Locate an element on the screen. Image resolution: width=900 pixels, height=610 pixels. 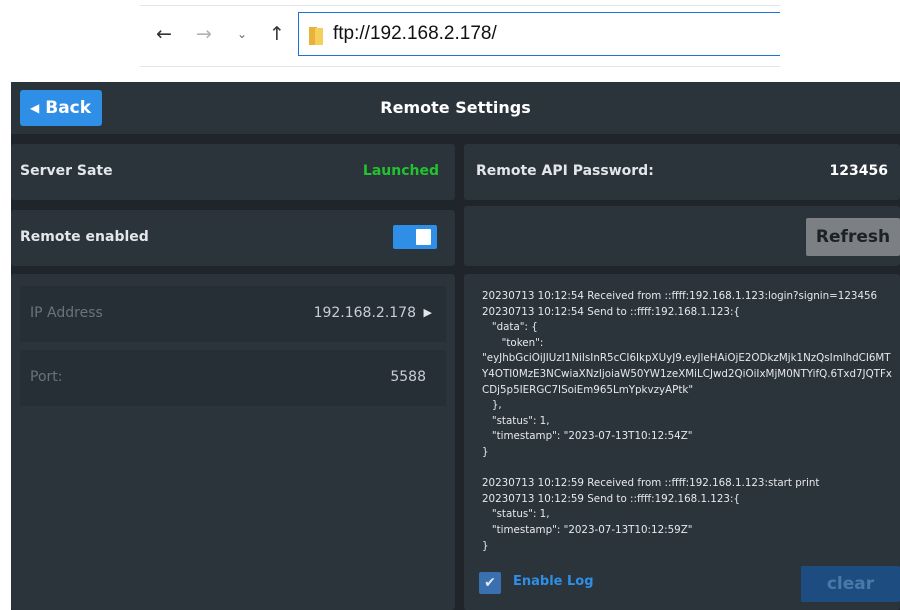
enable-log-checkbox: ✔ is located at coordinates (490, 583).